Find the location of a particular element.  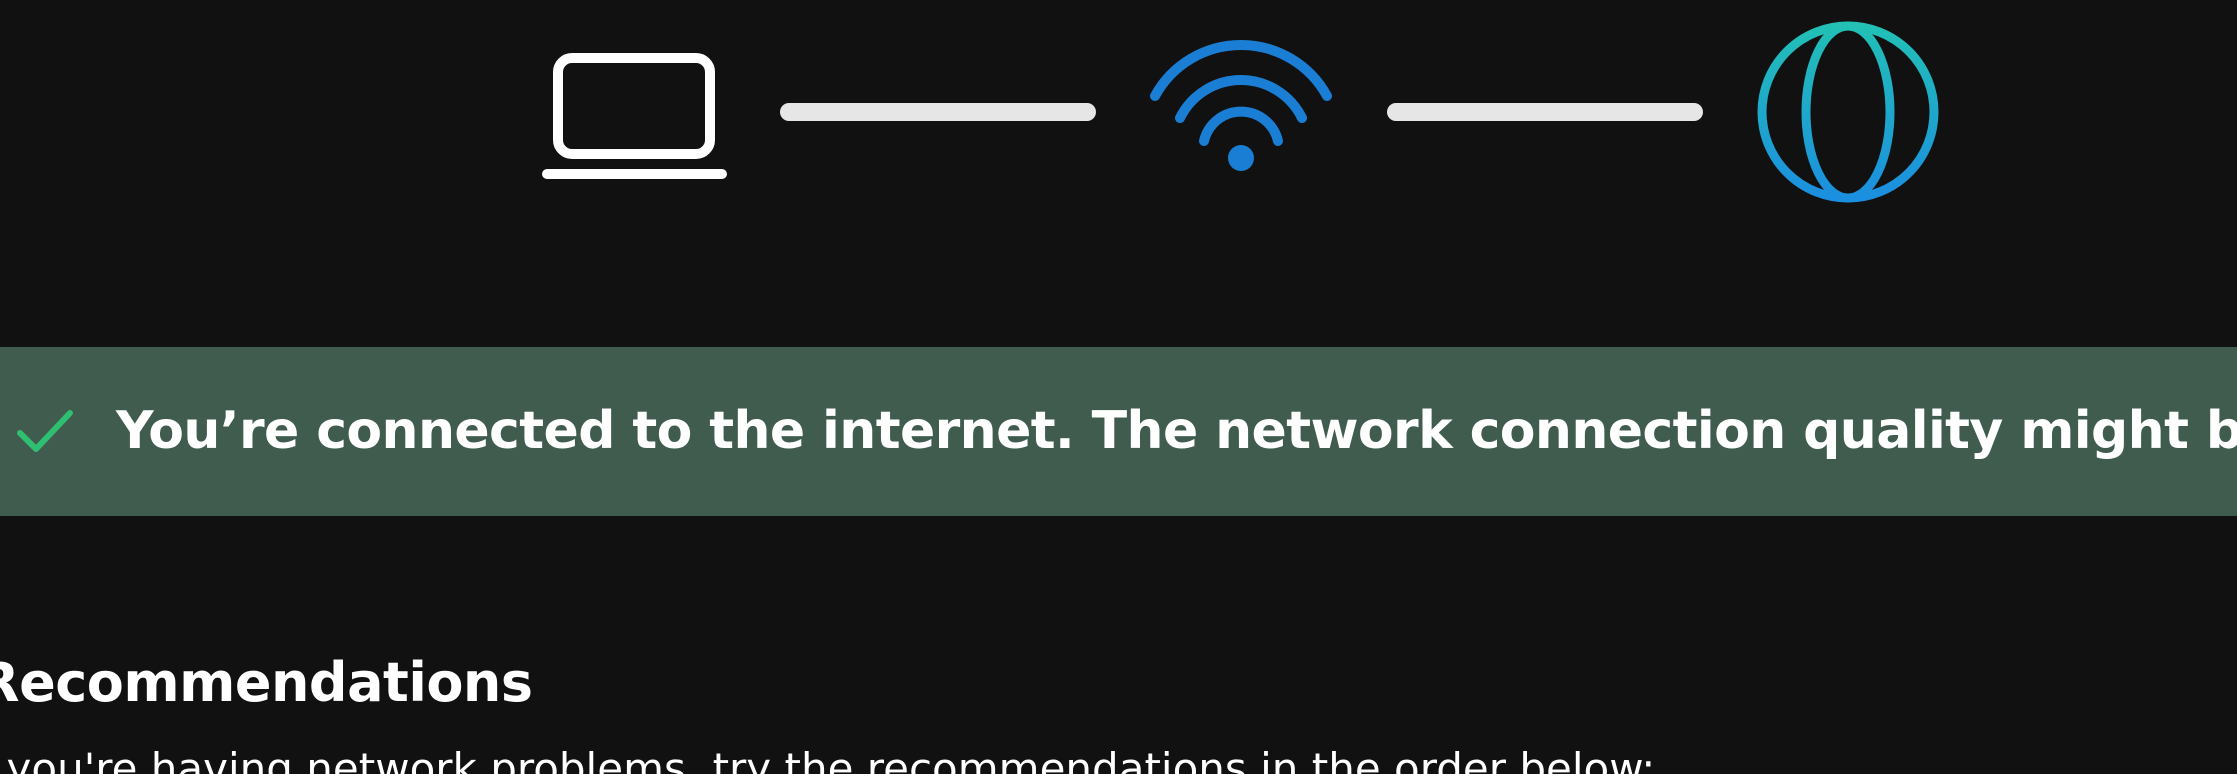

laptop-icon is located at coordinates (634, 116).